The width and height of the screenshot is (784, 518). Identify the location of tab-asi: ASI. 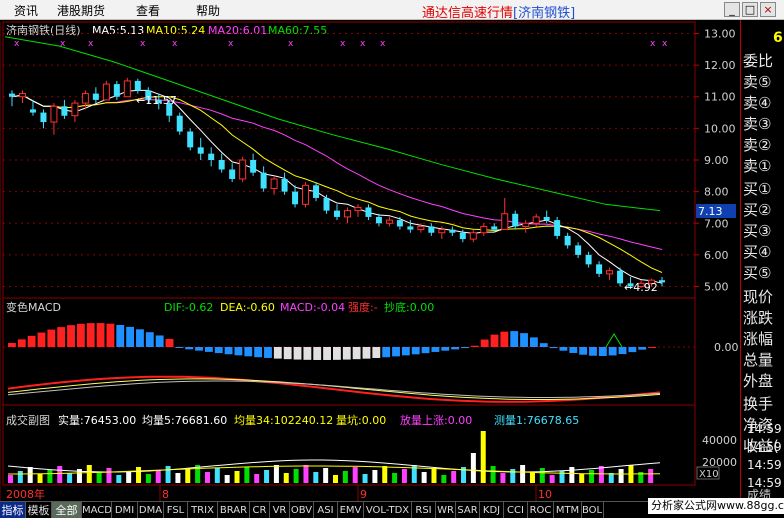
(326, 510).